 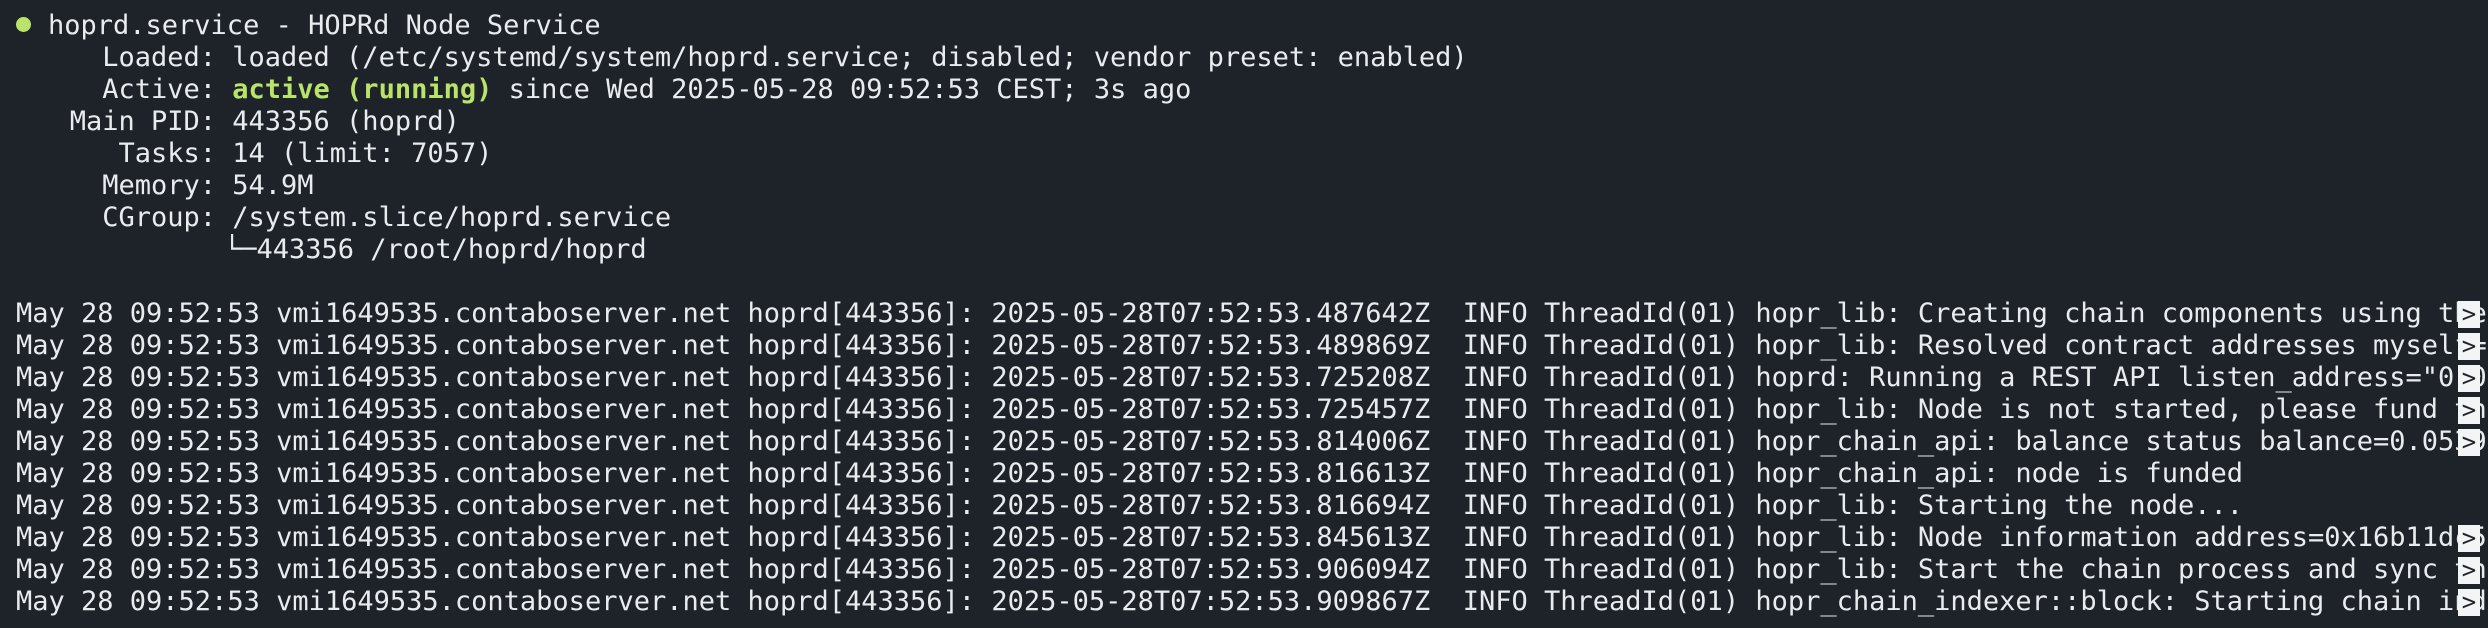 I want to click on service-title: hoprd.service - HOPRd Node Service, so click(x=324, y=25).